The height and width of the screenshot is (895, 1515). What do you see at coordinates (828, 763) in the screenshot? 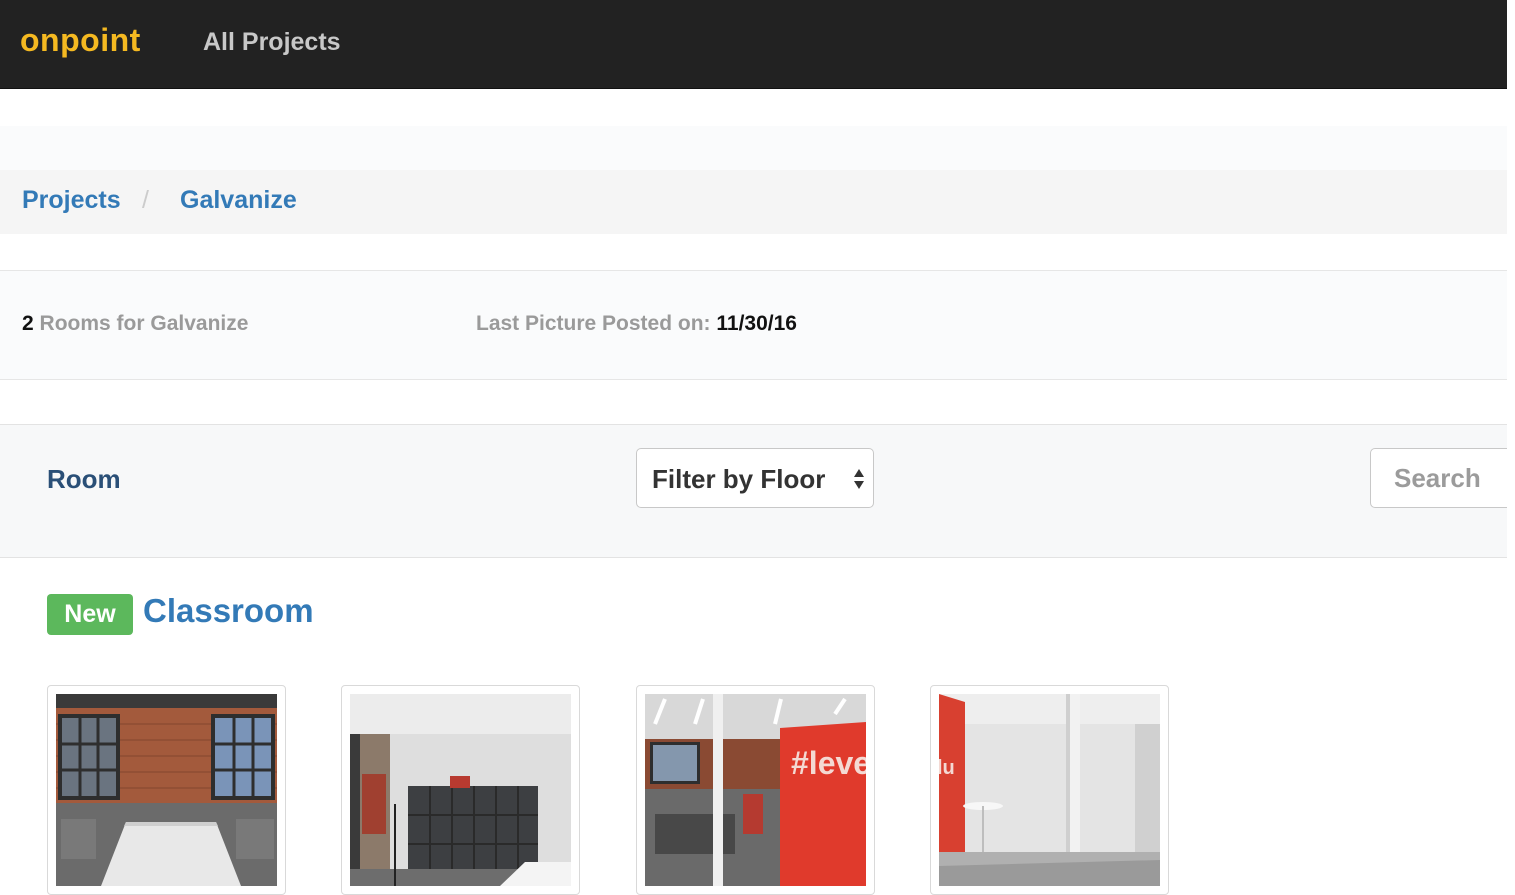
I see `wall-text: #leve` at bounding box center [828, 763].